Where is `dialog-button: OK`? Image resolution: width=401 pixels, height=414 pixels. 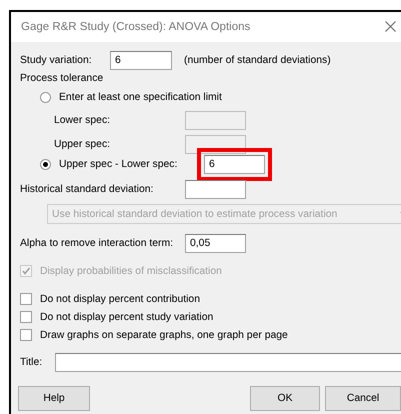
dialog-button: OK is located at coordinates (285, 398).